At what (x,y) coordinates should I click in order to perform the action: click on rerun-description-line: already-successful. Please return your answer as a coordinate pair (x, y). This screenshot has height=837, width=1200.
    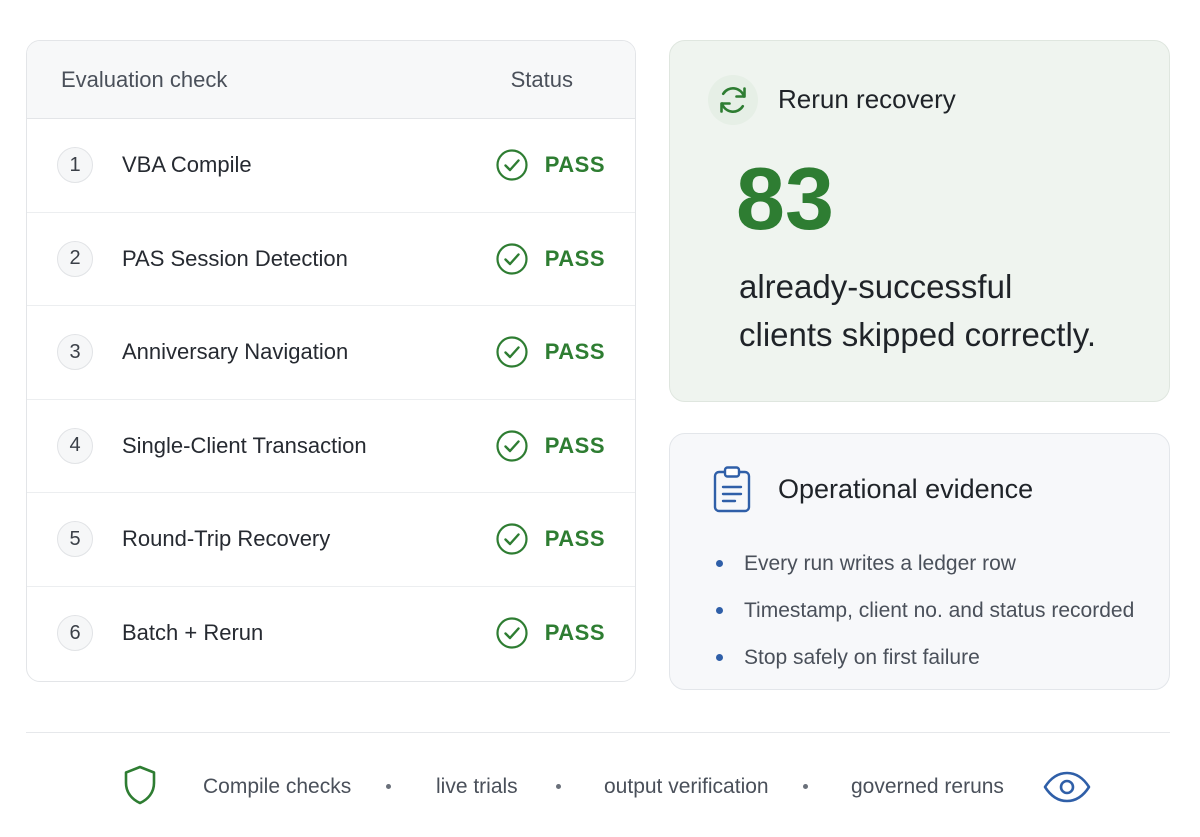
    Looking at the image, I should click on (876, 286).